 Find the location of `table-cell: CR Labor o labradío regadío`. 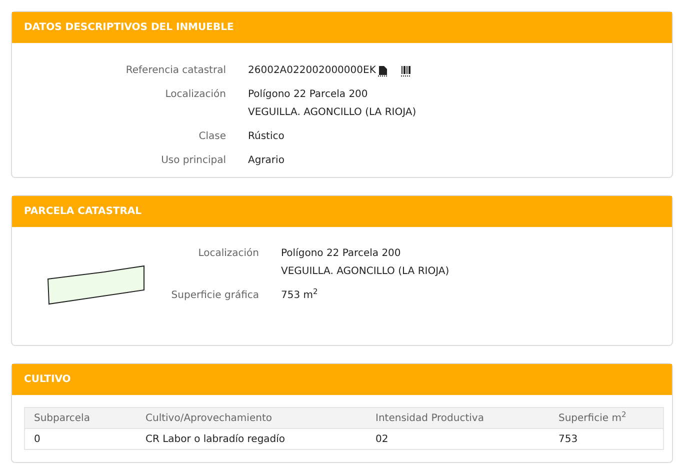

table-cell: CR Labor o labradío regadío is located at coordinates (251, 439).